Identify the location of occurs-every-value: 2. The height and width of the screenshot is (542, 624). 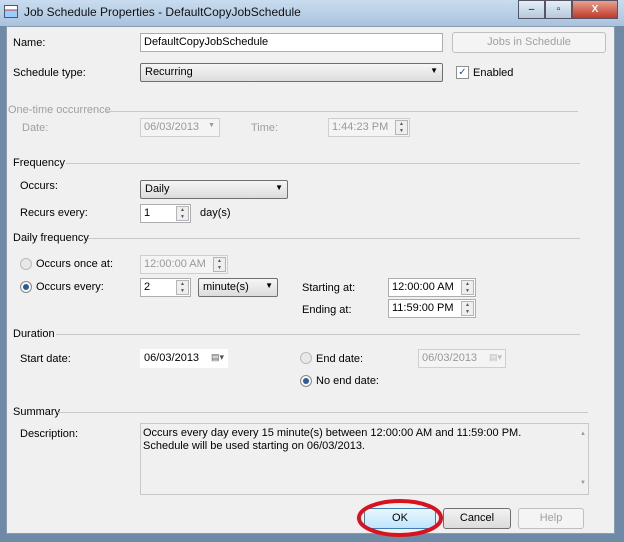
(147, 287).